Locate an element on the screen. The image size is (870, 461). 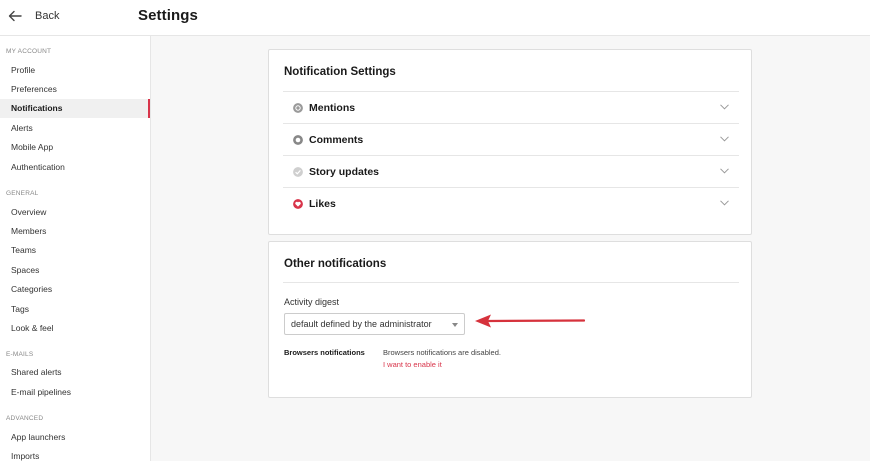
notification-row-label: Mentions is located at coordinates (332, 108).